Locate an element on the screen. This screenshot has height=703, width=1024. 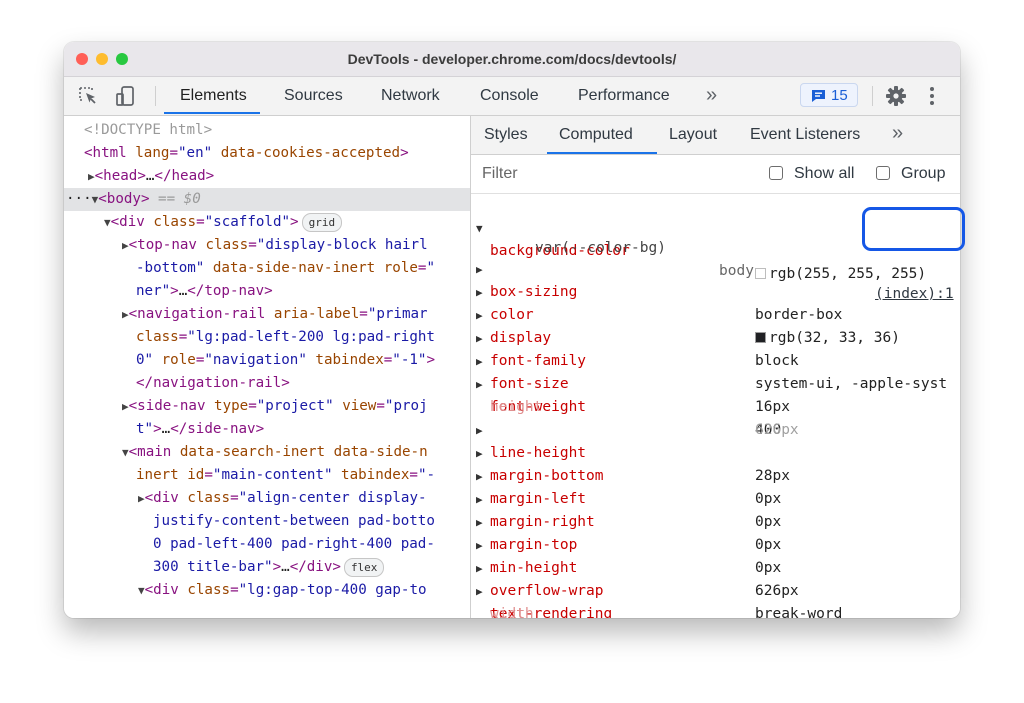
dom-node-navigation-rail: ▶<navigation-rail aria-label="primar is located at coordinates (267, 314).